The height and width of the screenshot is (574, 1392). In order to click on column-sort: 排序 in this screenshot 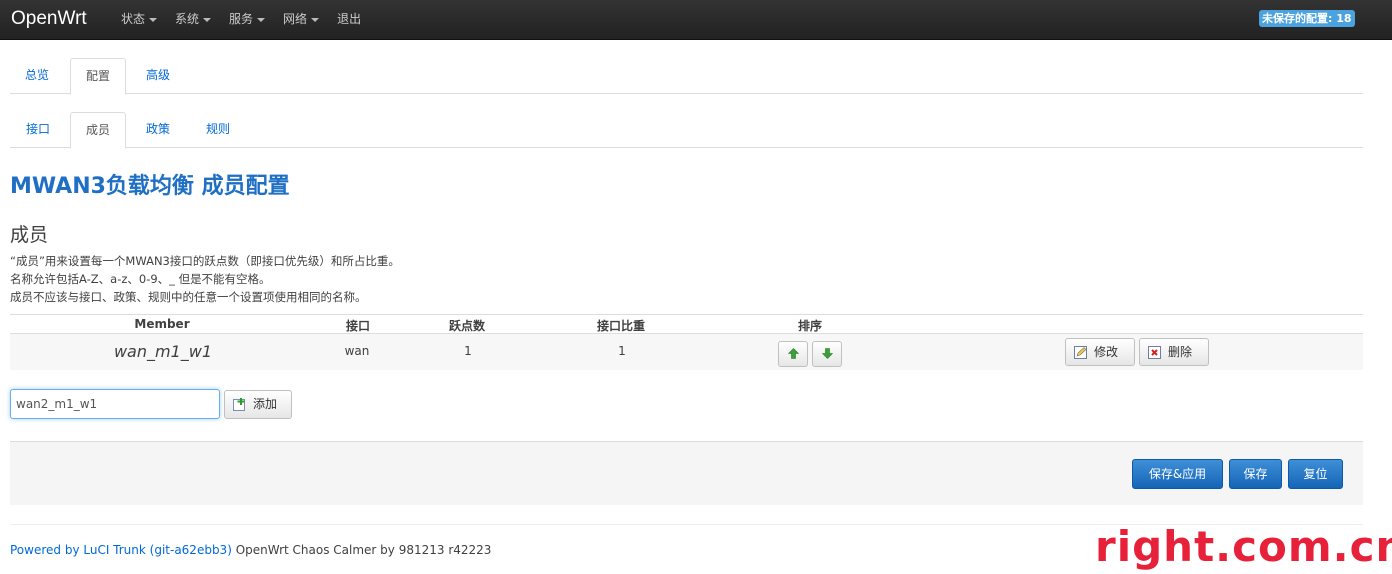, I will do `click(810, 326)`.